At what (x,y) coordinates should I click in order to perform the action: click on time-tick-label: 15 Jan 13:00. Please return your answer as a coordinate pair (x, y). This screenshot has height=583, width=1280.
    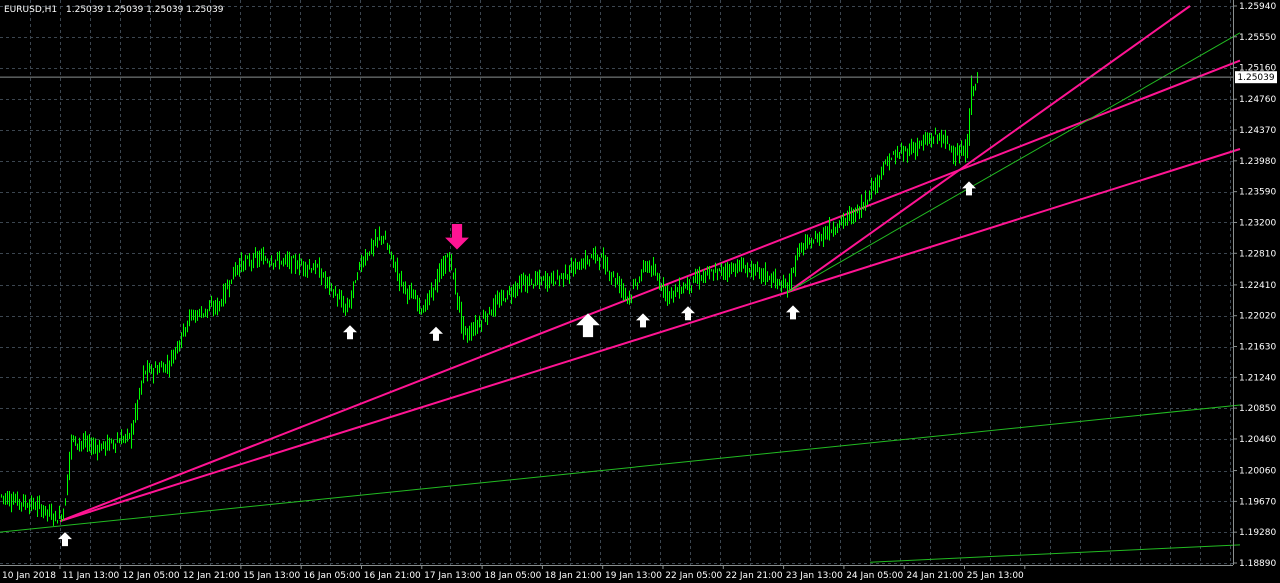
    Looking at the image, I should click on (271, 576).